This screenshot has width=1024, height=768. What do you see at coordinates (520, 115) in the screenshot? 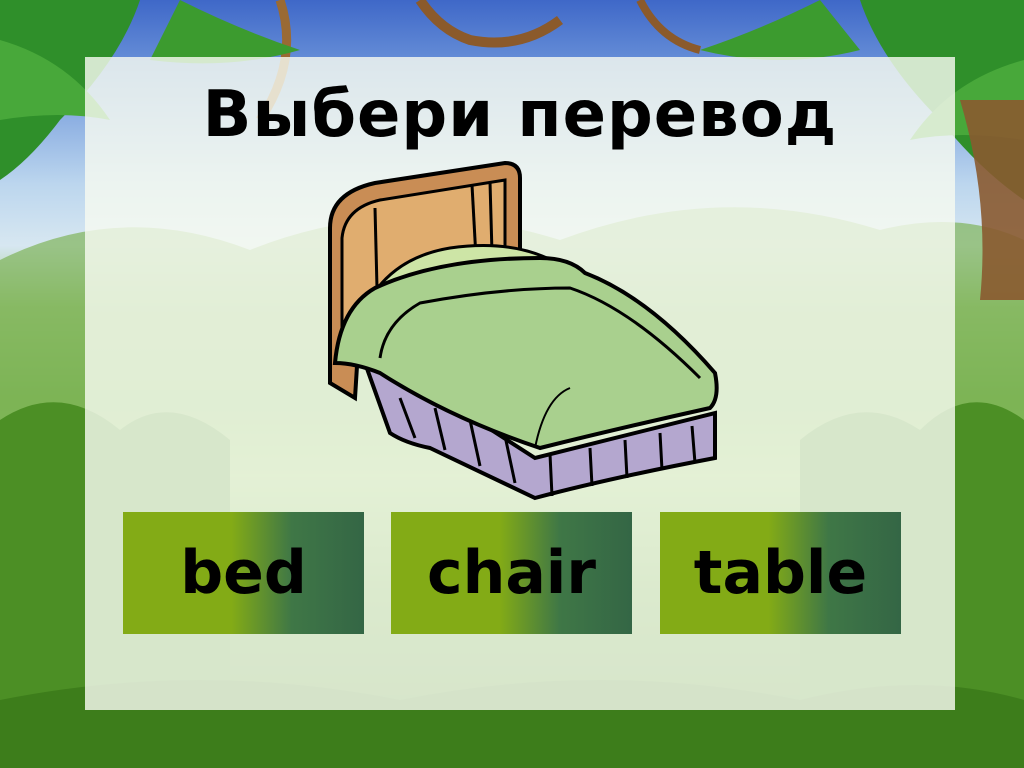
I see `prompt-title: Выбери перевод` at bounding box center [520, 115].